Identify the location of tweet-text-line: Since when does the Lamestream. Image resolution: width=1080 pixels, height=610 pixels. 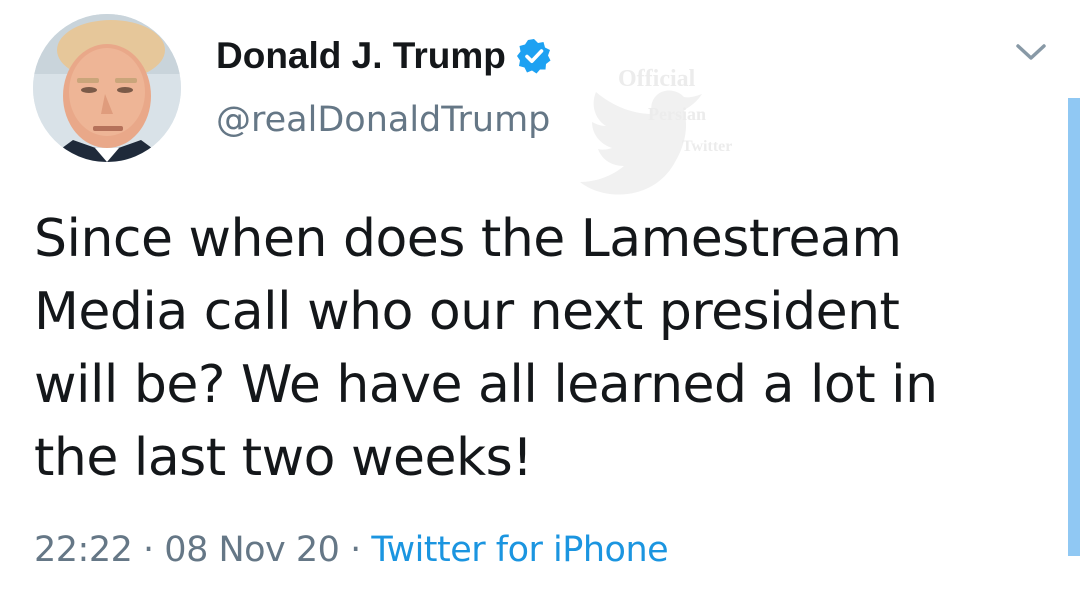
(468, 239).